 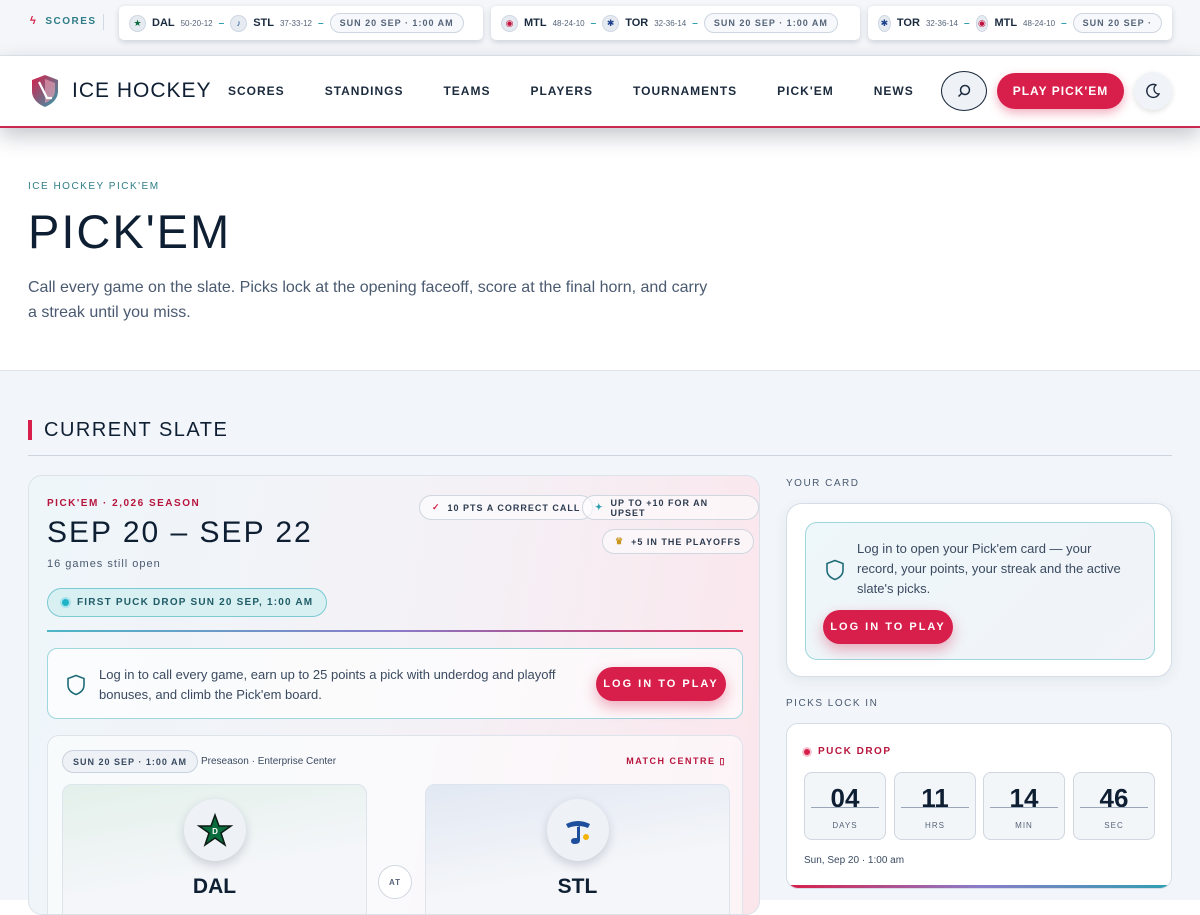 I want to click on page-title: PICK'EM, so click(x=130, y=231).